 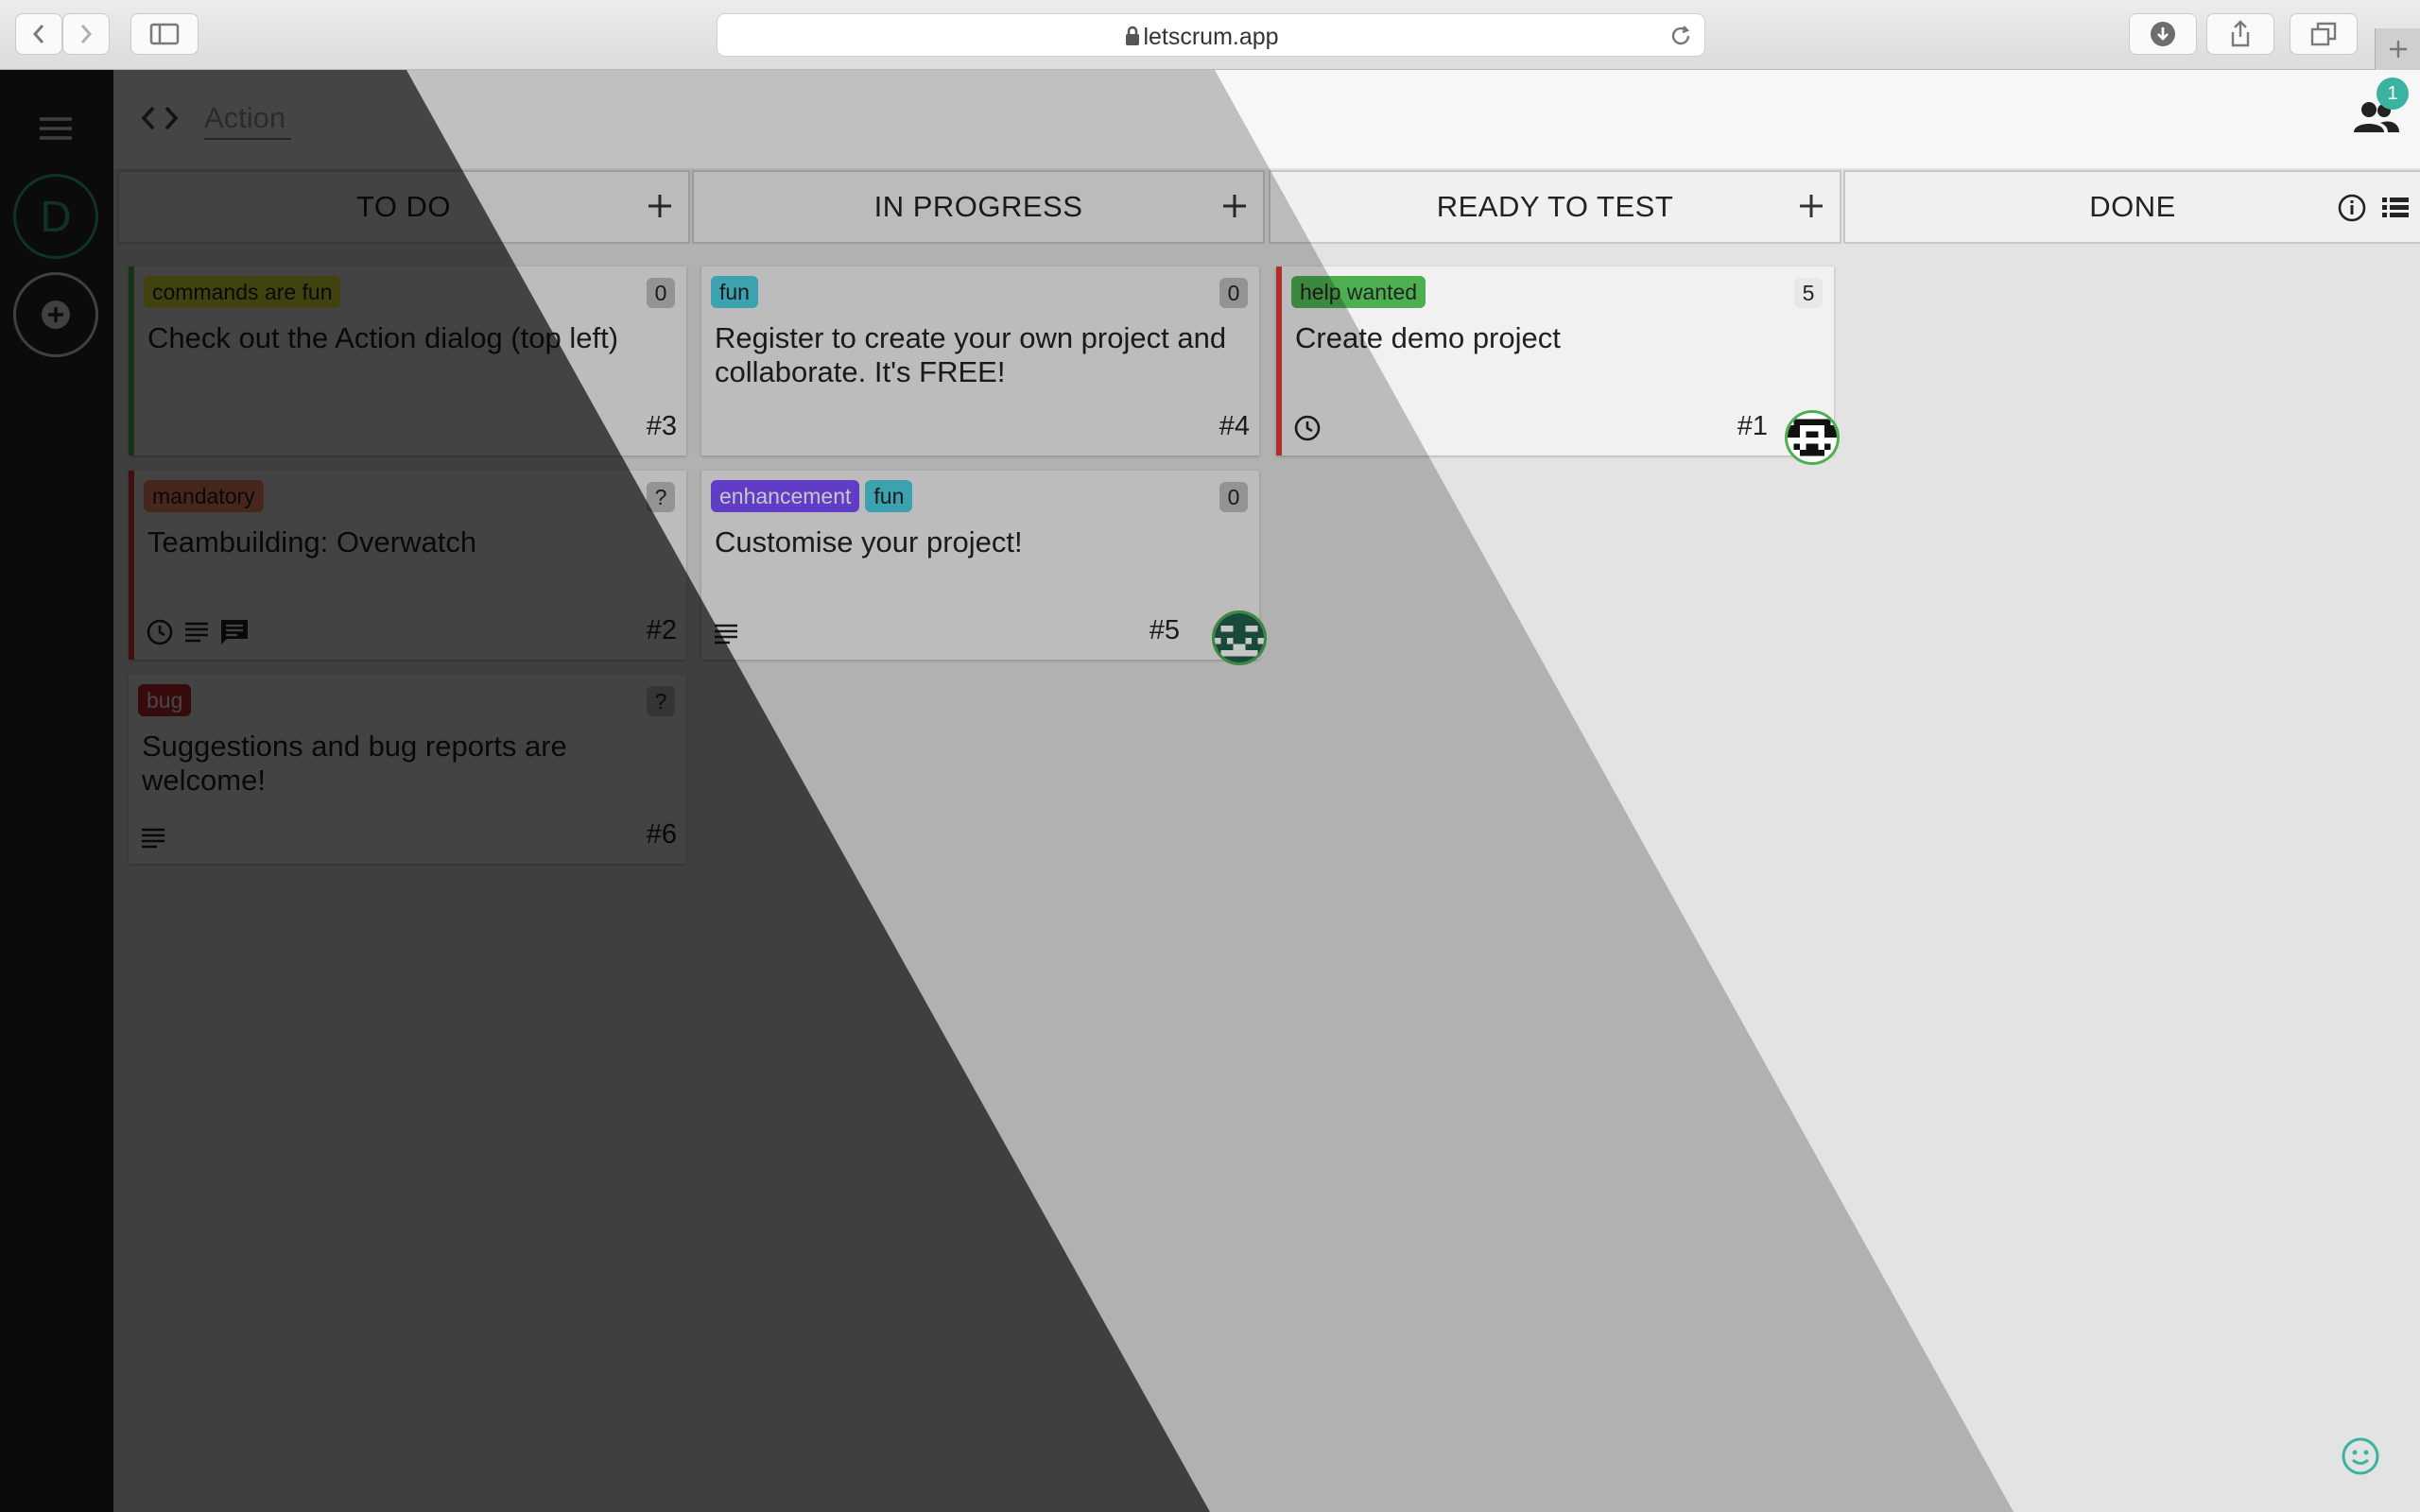 I want to click on chevron-left-icon, so click(x=38, y=34).